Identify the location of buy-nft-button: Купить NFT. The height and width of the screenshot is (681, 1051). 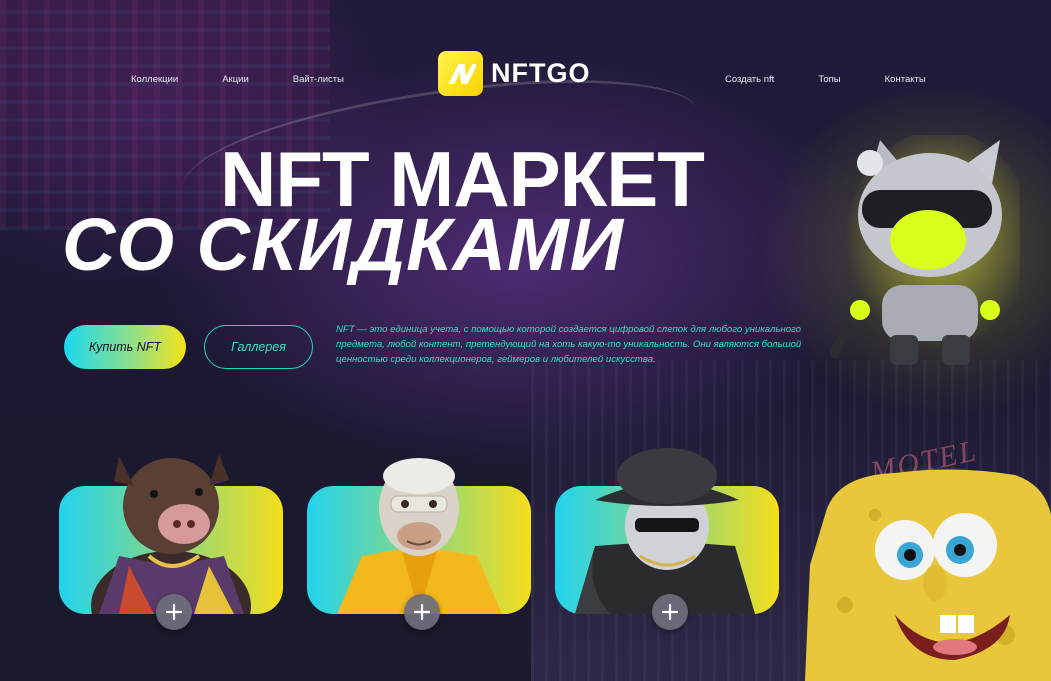
(125, 347).